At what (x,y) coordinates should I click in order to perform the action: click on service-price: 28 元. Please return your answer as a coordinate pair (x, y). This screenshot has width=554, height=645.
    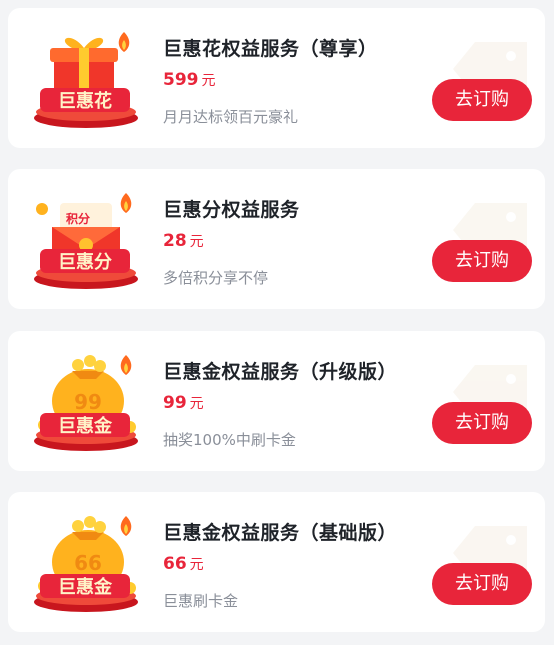
    Looking at the image, I should click on (183, 241).